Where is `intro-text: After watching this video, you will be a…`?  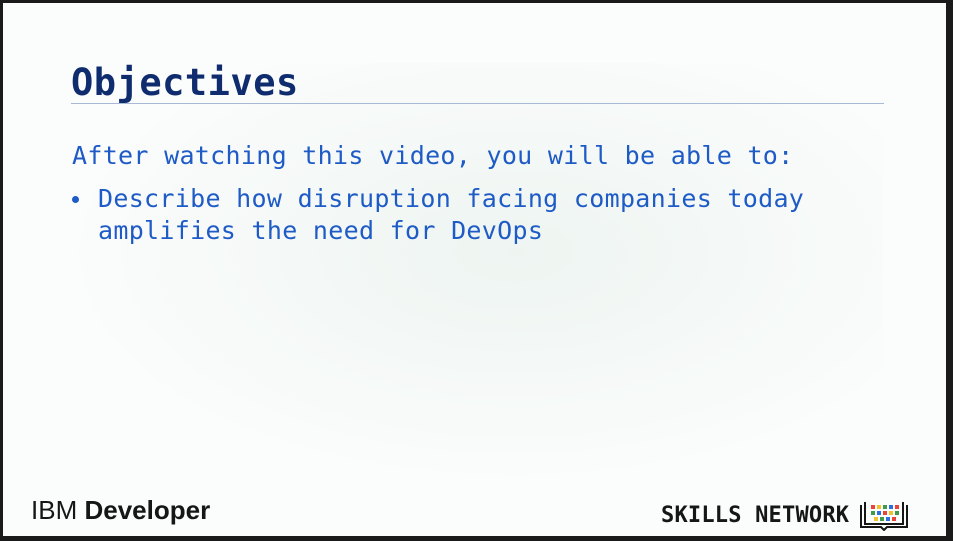 intro-text: After watching this video, you will be a… is located at coordinates (433, 155).